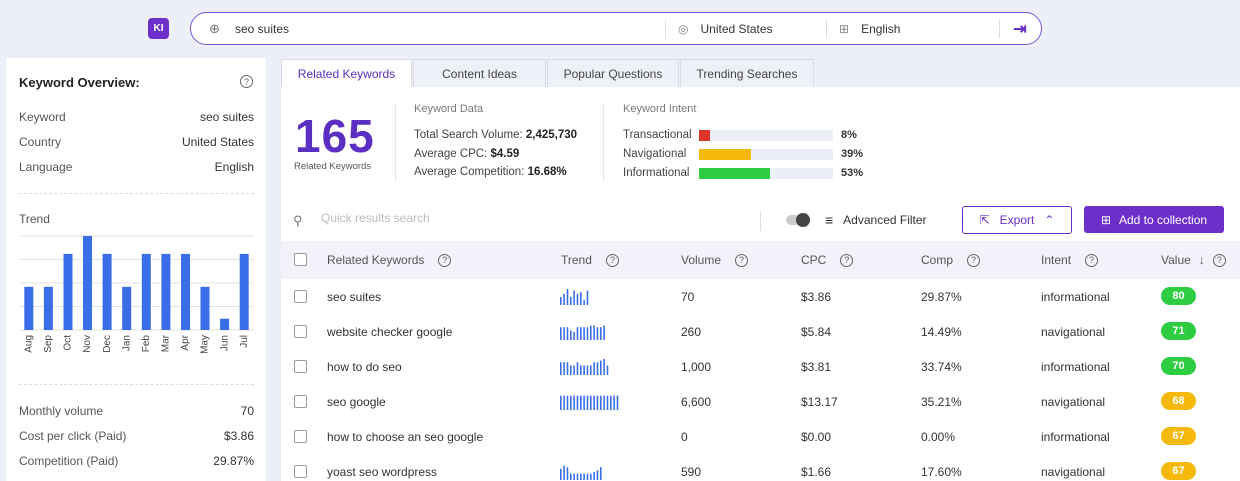 The width and height of the screenshot is (1240, 481). Describe the element at coordinates (479, 73) in the screenshot. I see `tab-content-ideas: Content Ideas` at that location.